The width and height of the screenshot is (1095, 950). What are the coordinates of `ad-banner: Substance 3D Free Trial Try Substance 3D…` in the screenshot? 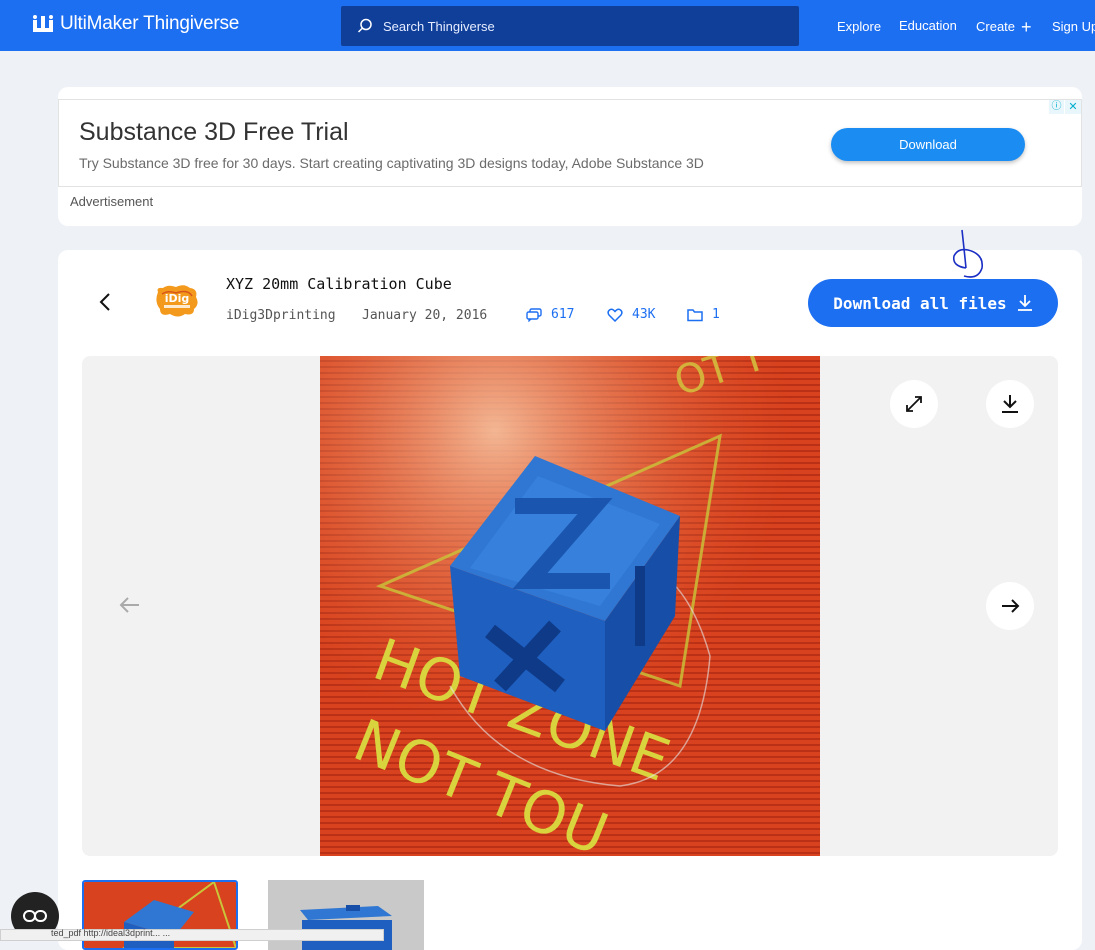 It's located at (570, 143).